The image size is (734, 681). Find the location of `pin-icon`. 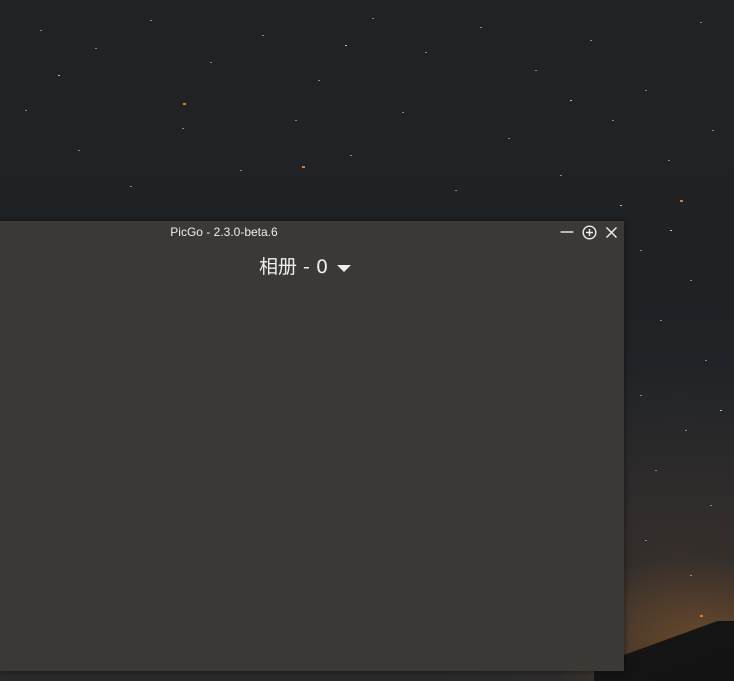

pin-icon is located at coordinates (589, 232).